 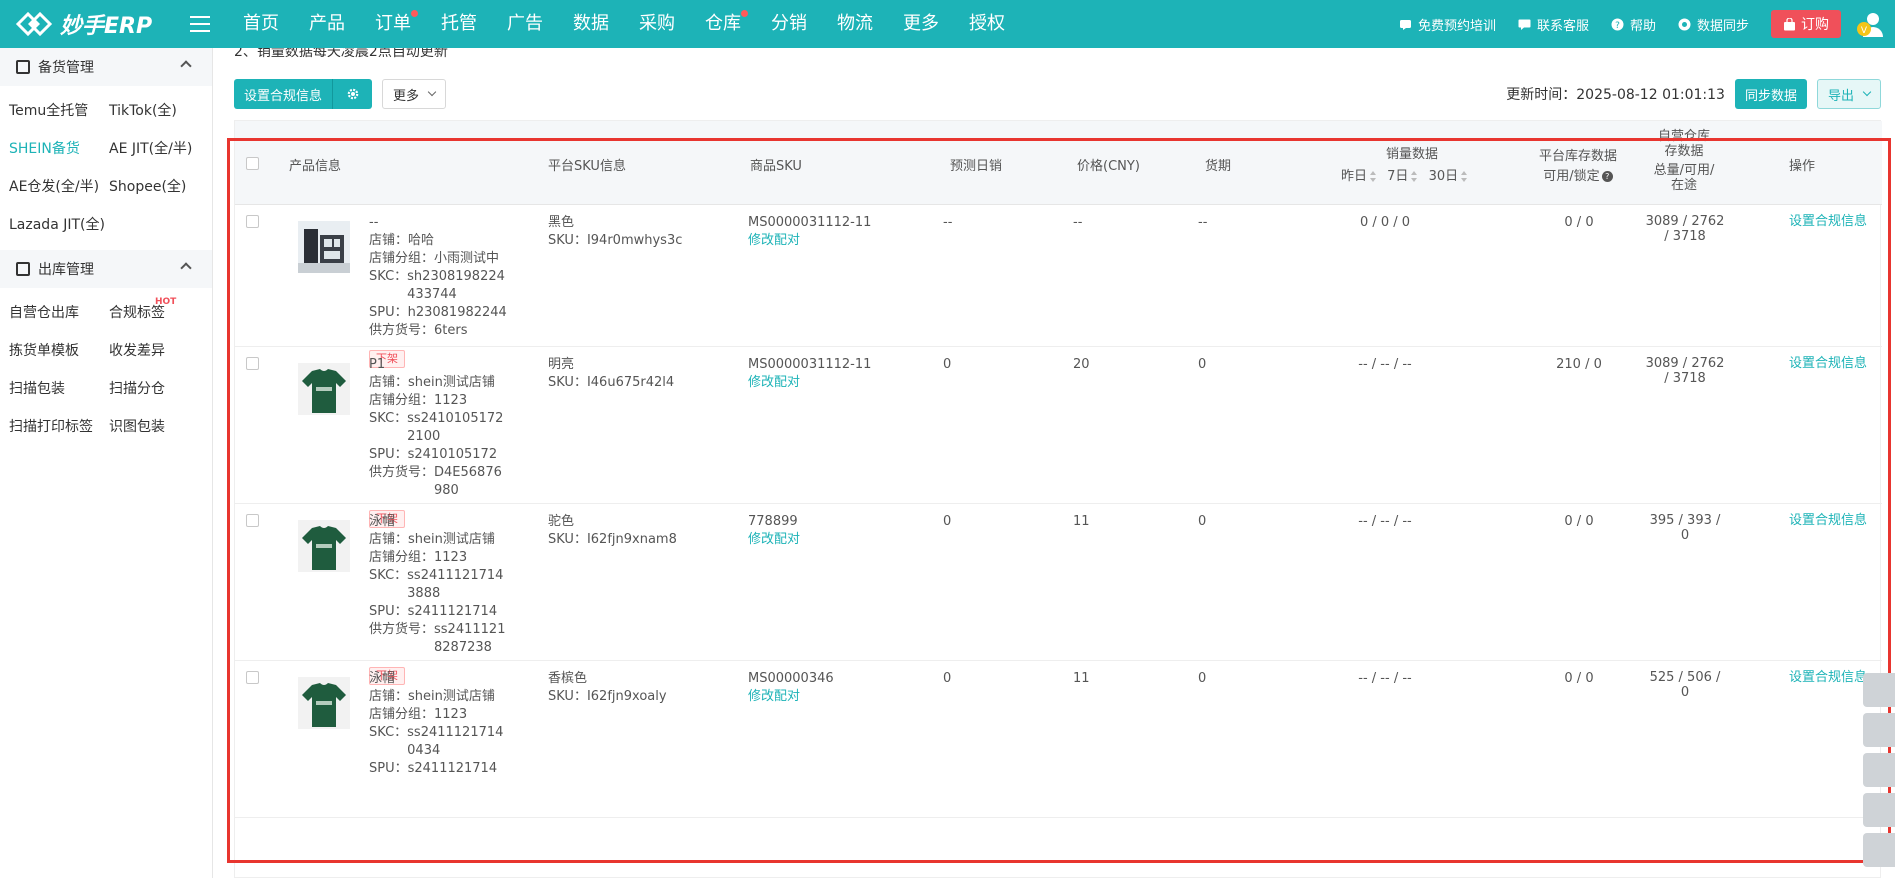 I want to click on info-value: 1123, so click(x=451, y=400).